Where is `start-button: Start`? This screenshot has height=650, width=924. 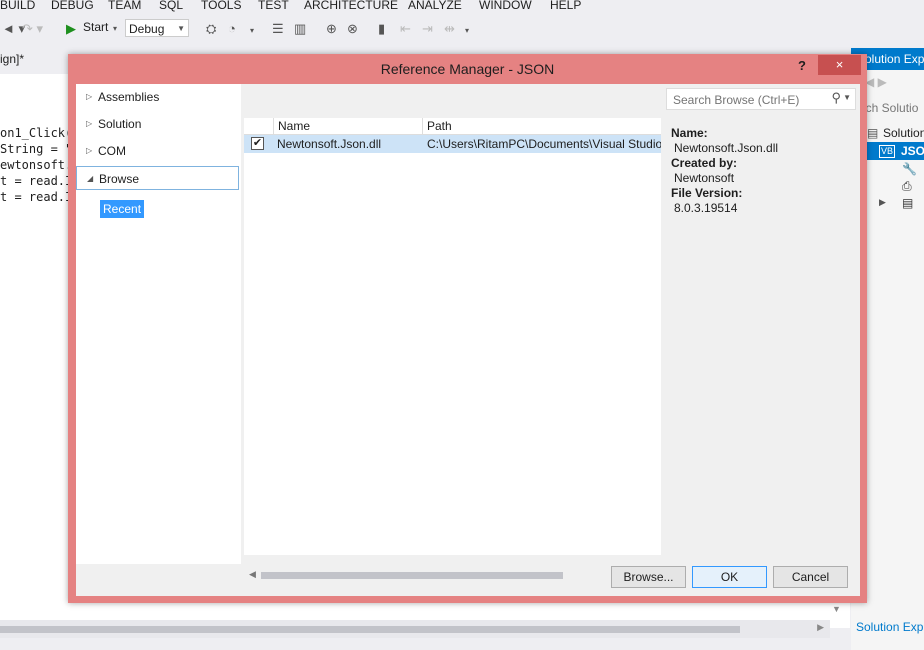 start-button: Start is located at coordinates (95, 27).